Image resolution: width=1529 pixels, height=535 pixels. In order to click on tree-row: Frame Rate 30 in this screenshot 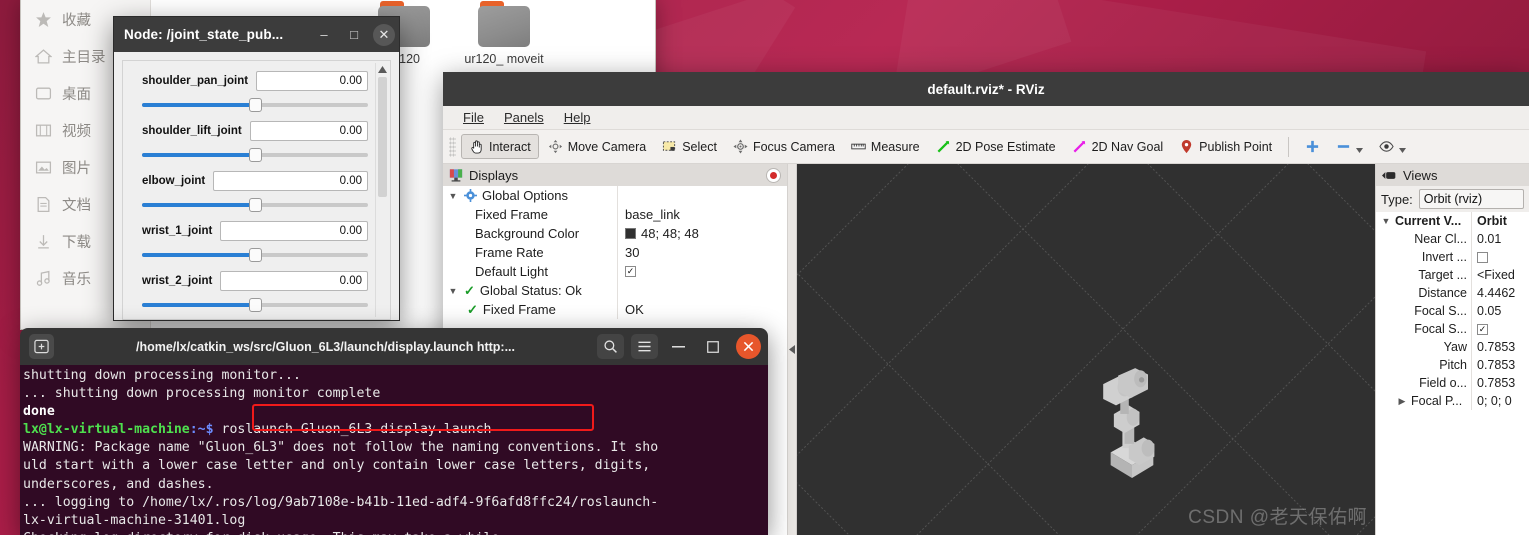, I will do `click(615, 252)`.